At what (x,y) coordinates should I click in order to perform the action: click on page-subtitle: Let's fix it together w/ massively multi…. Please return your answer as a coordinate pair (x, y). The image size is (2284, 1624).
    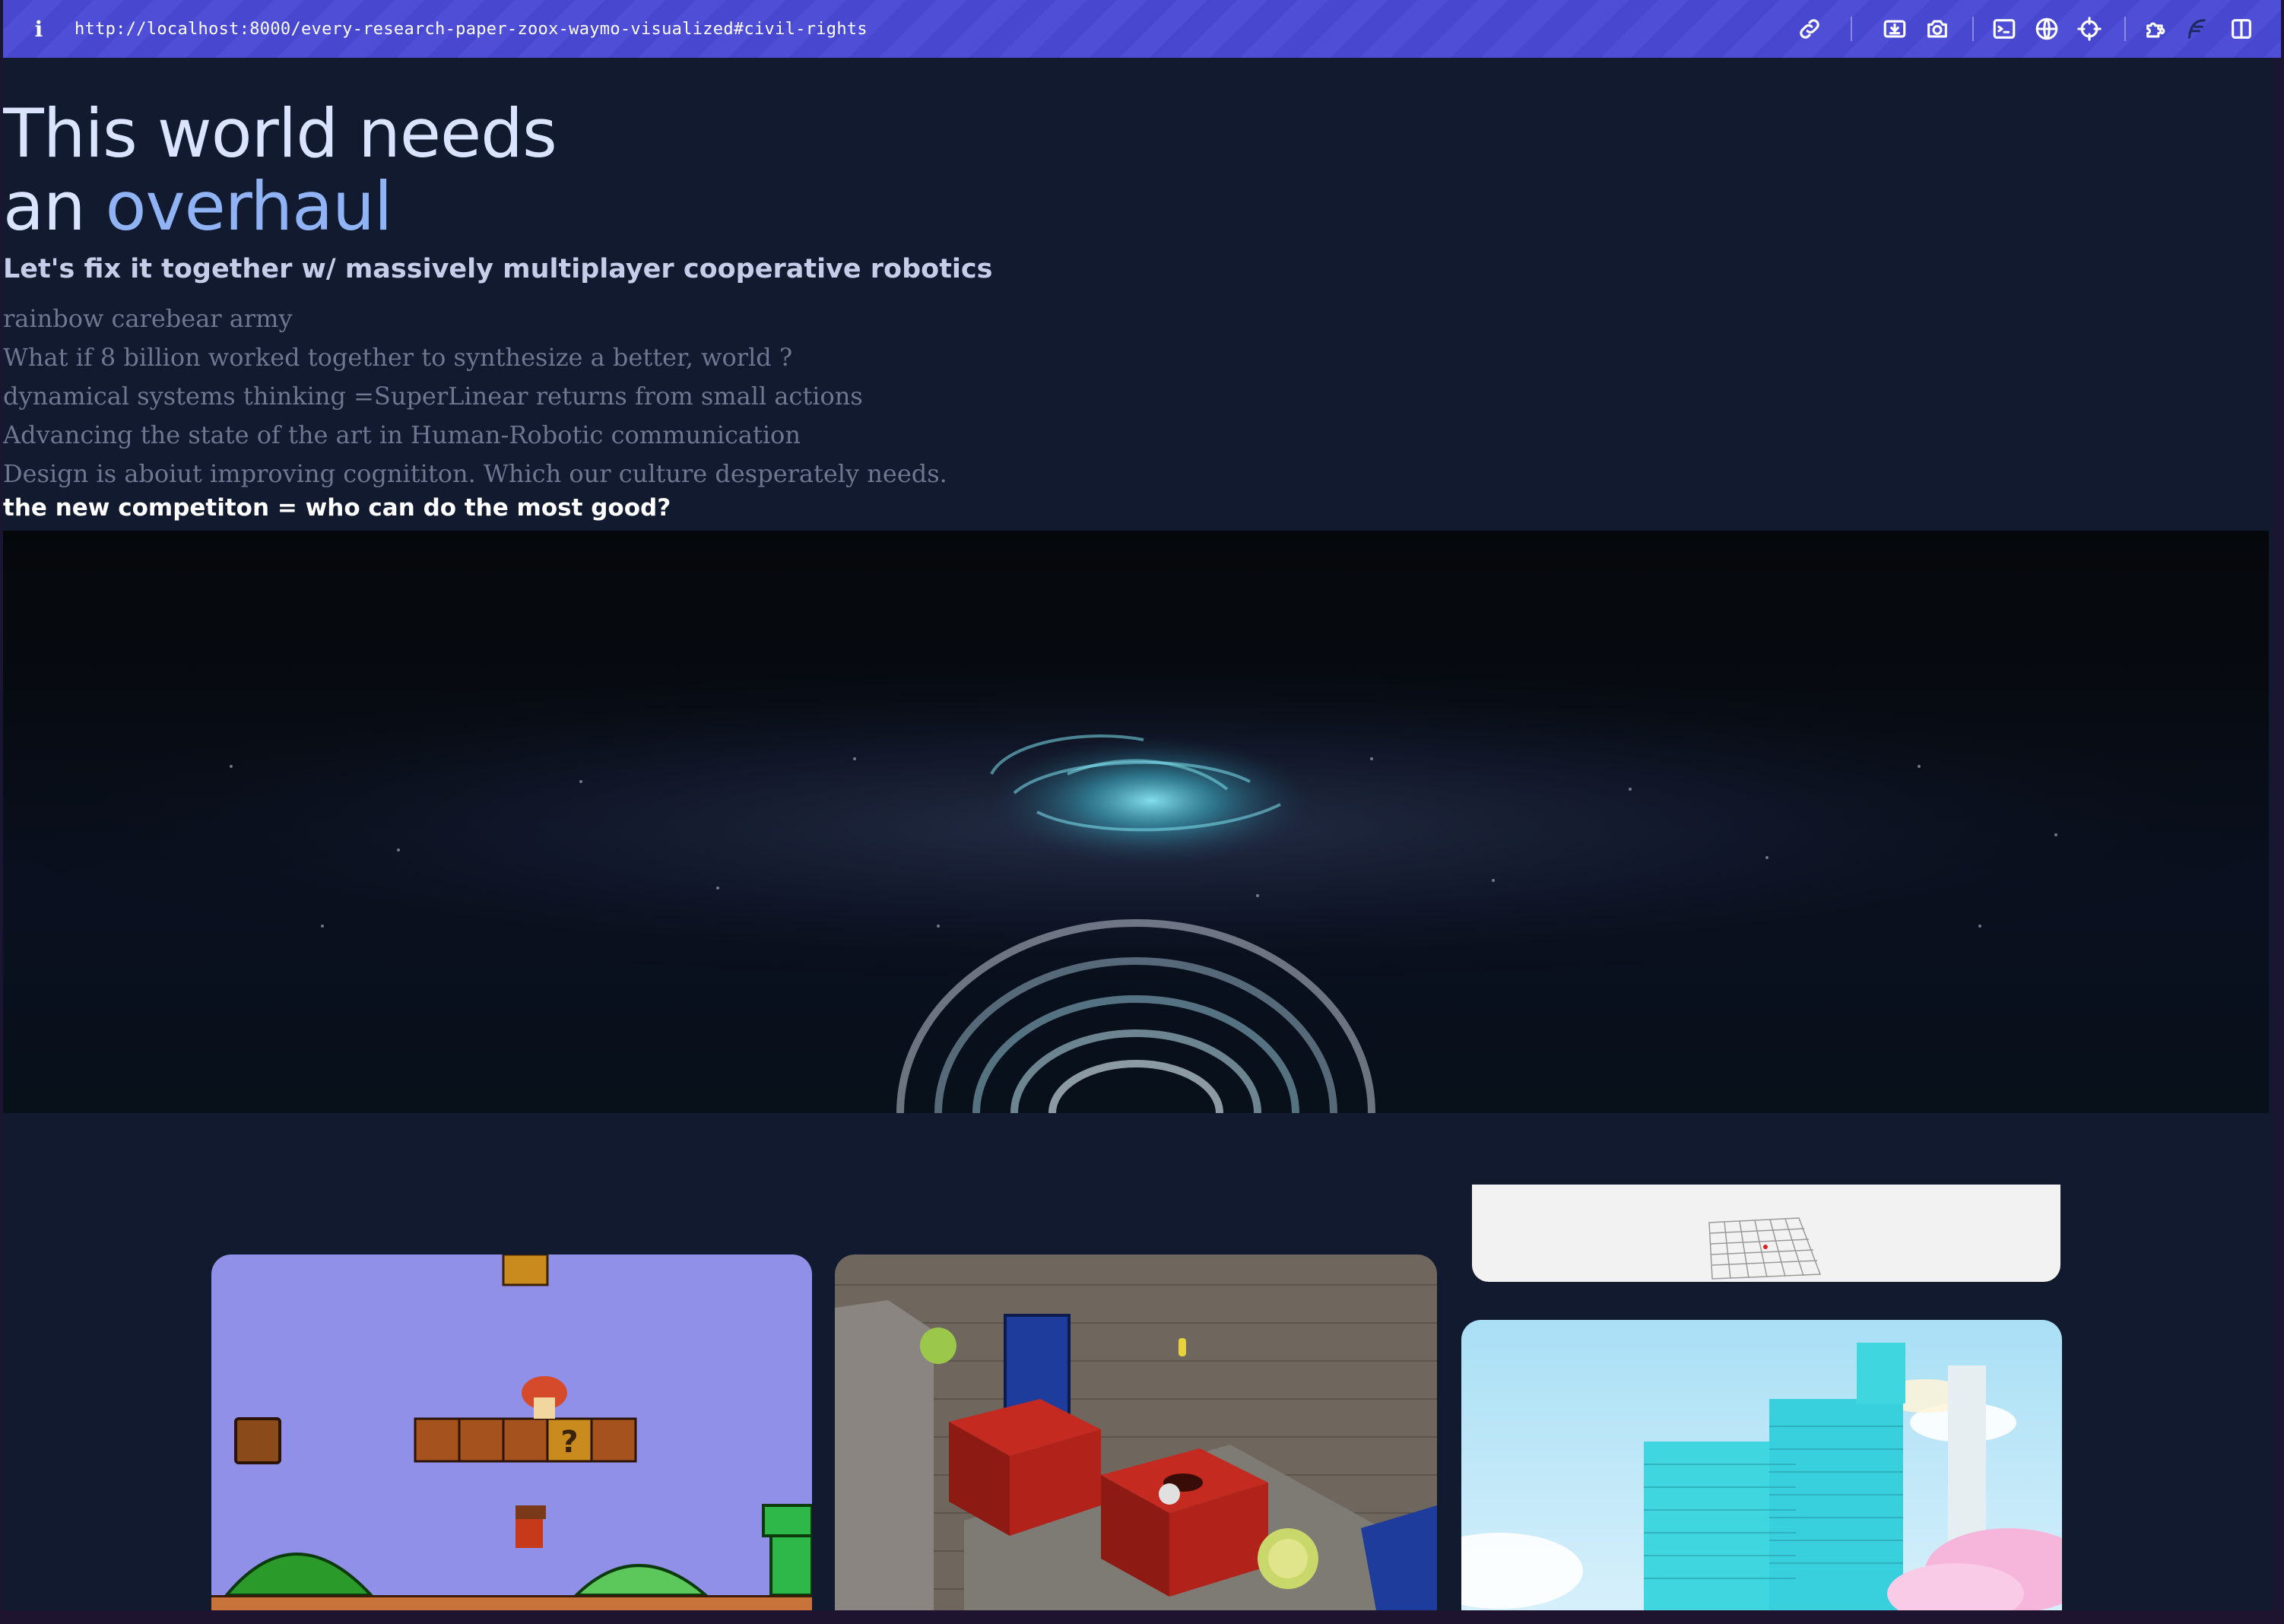
    Looking at the image, I should click on (498, 269).